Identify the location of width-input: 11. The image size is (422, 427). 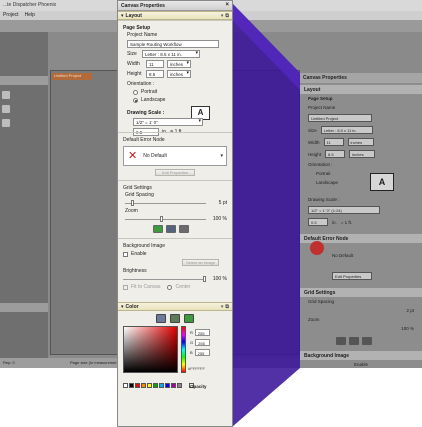
(155, 64).